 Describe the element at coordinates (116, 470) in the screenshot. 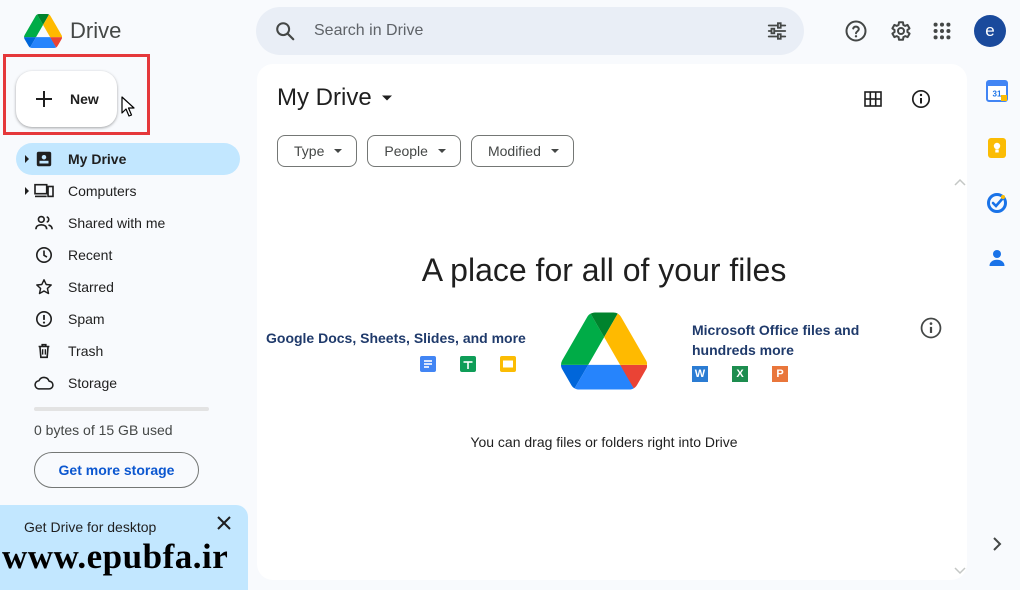

I see `get-more-storage-button: Get more storage` at that location.